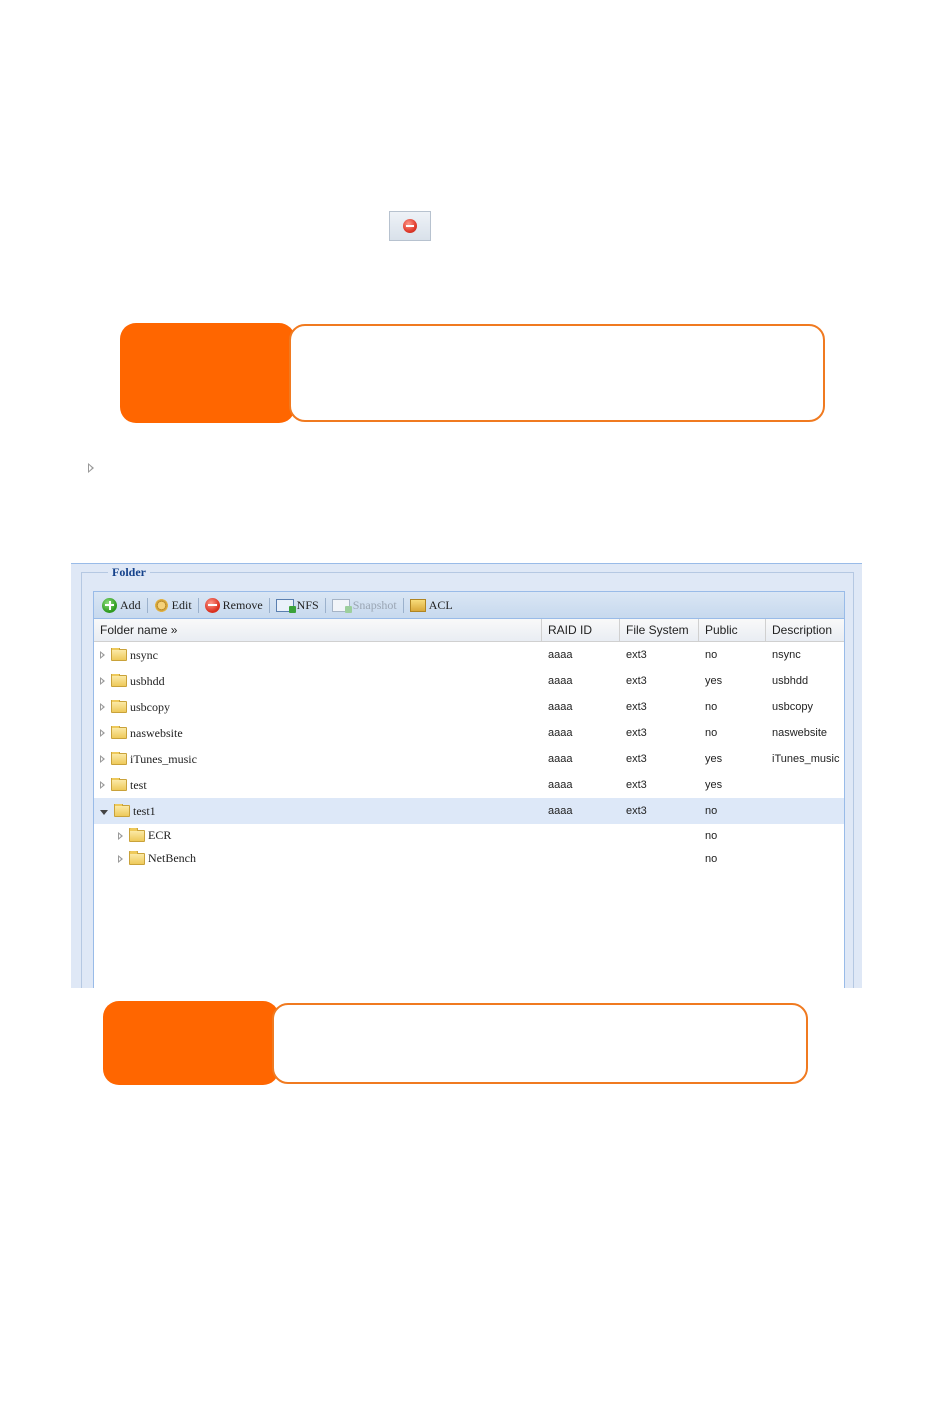 Image resolution: width=950 pixels, height=1420 pixels. Describe the element at coordinates (469, 707) in the screenshot. I see `table-row: usbcopy aaaa ext3 no usbcopy` at that location.